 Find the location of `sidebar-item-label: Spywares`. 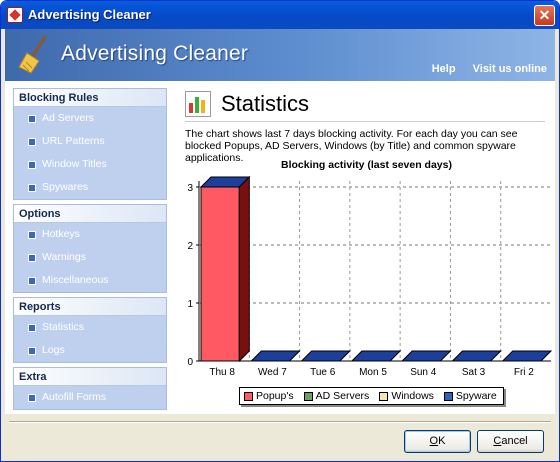

sidebar-item-label: Spywares is located at coordinates (65, 187).